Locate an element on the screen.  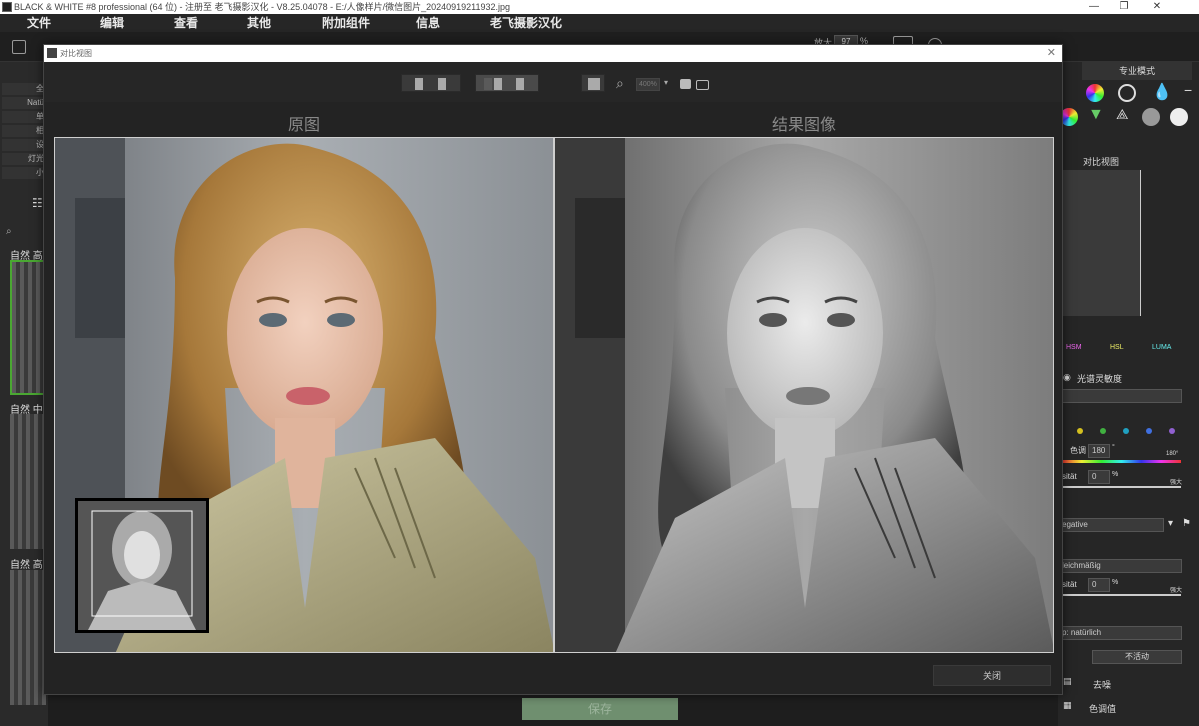
split-view-button is located at coordinates (431, 83).